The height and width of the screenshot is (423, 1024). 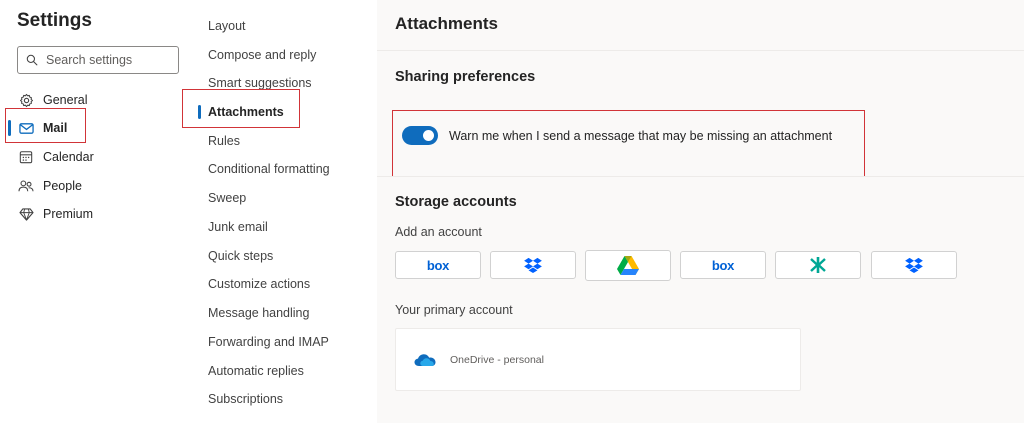 I want to click on title-divider, so click(x=700, y=50).